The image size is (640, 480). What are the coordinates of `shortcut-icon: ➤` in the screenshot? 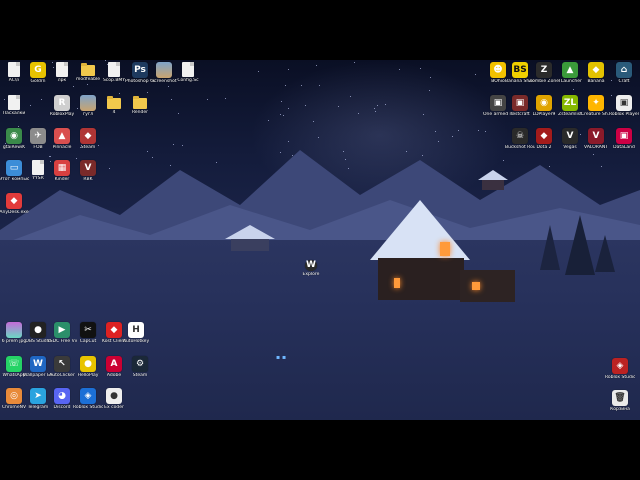 It's located at (38, 396).